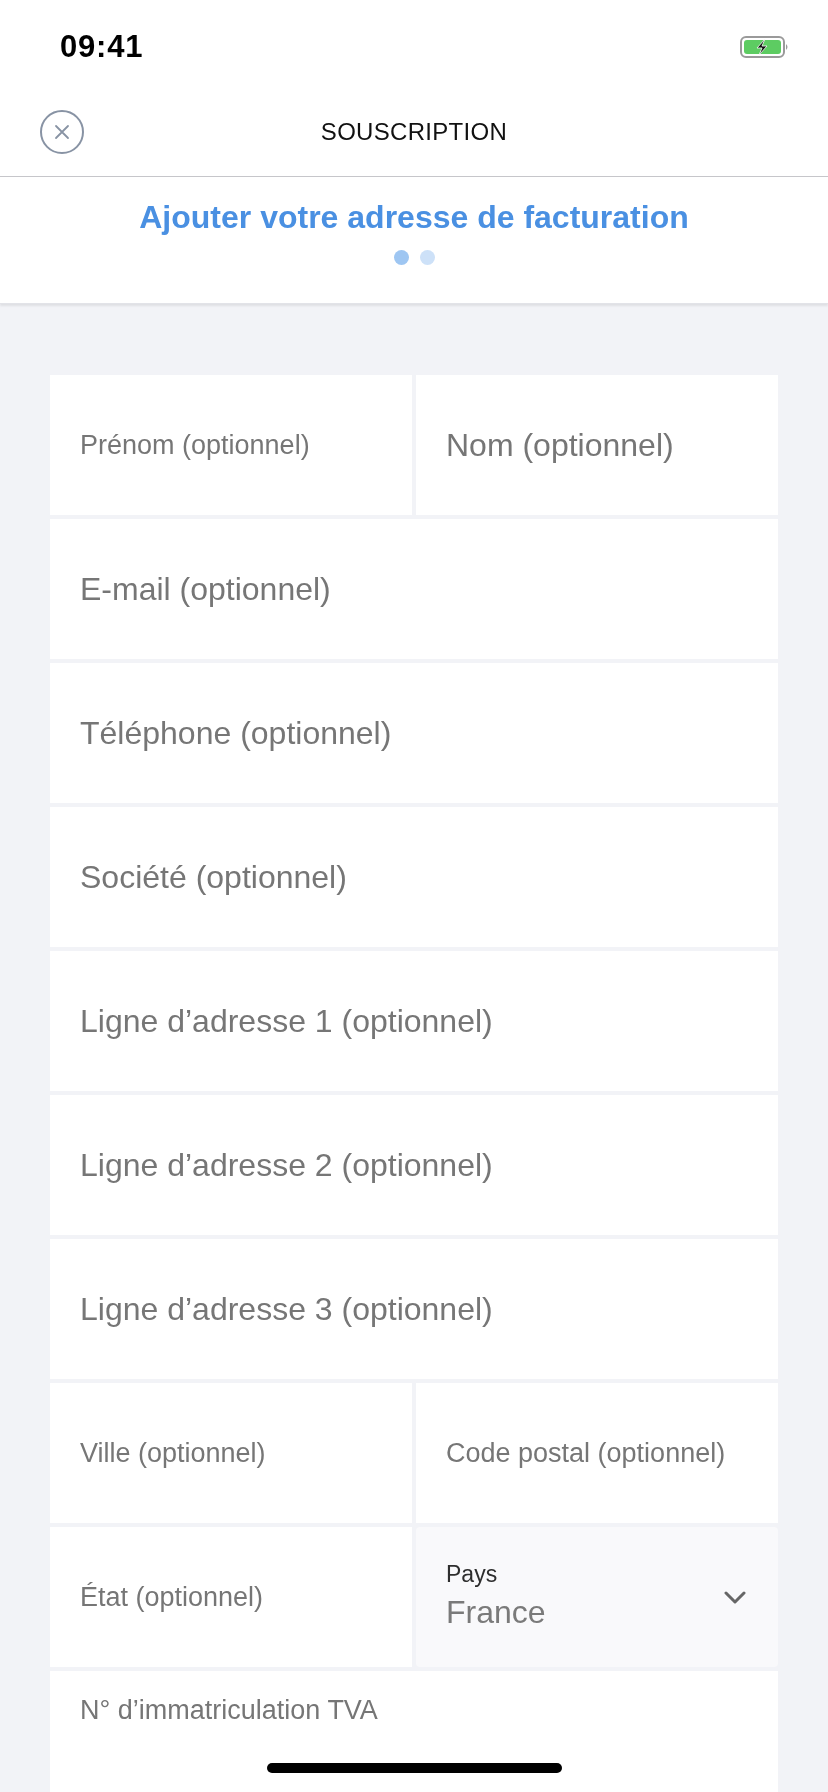 This screenshot has width=828, height=1792. I want to click on input-field: E-mail (optionnel), so click(414, 589).